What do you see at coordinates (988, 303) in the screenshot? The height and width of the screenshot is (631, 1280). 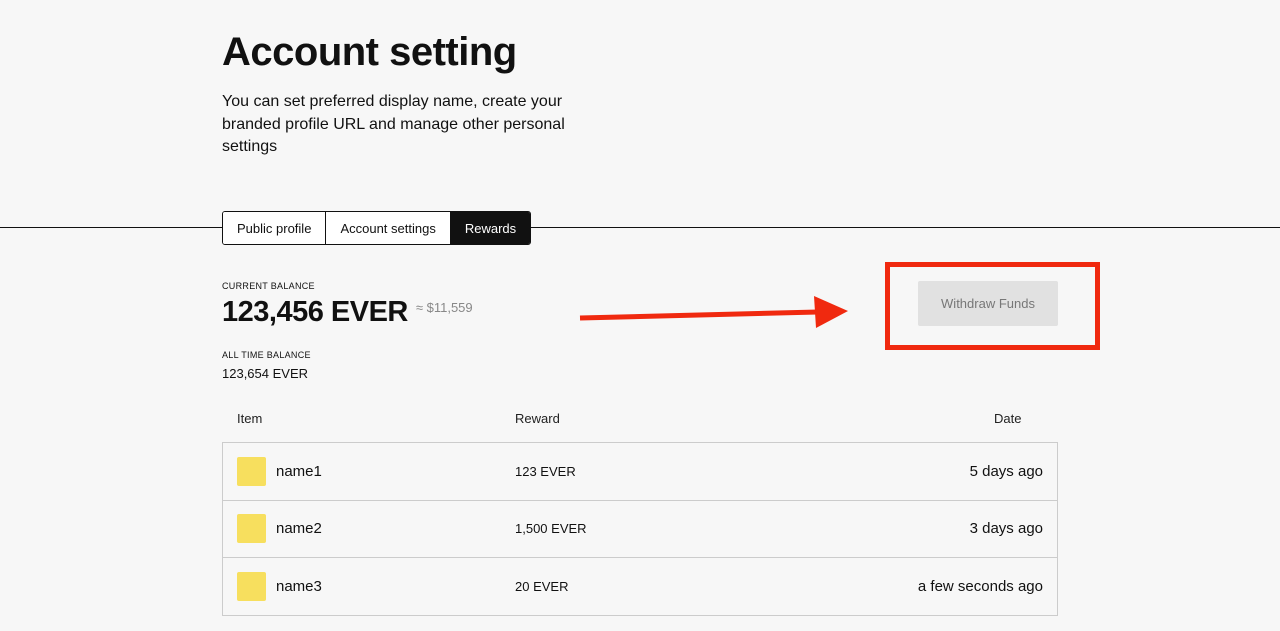 I see `withdraw-funds-button: Withdraw Funds` at bounding box center [988, 303].